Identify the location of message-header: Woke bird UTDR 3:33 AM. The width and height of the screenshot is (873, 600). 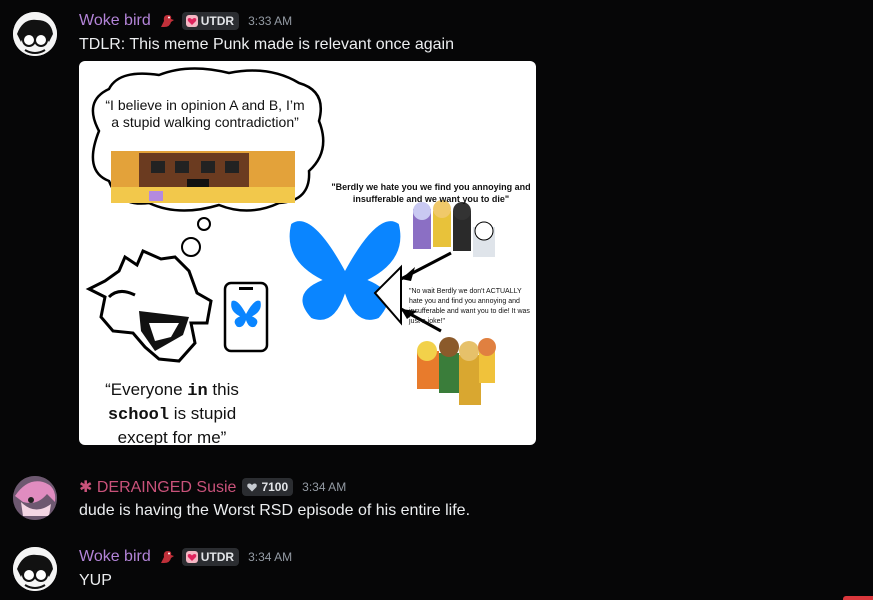
(185, 21).